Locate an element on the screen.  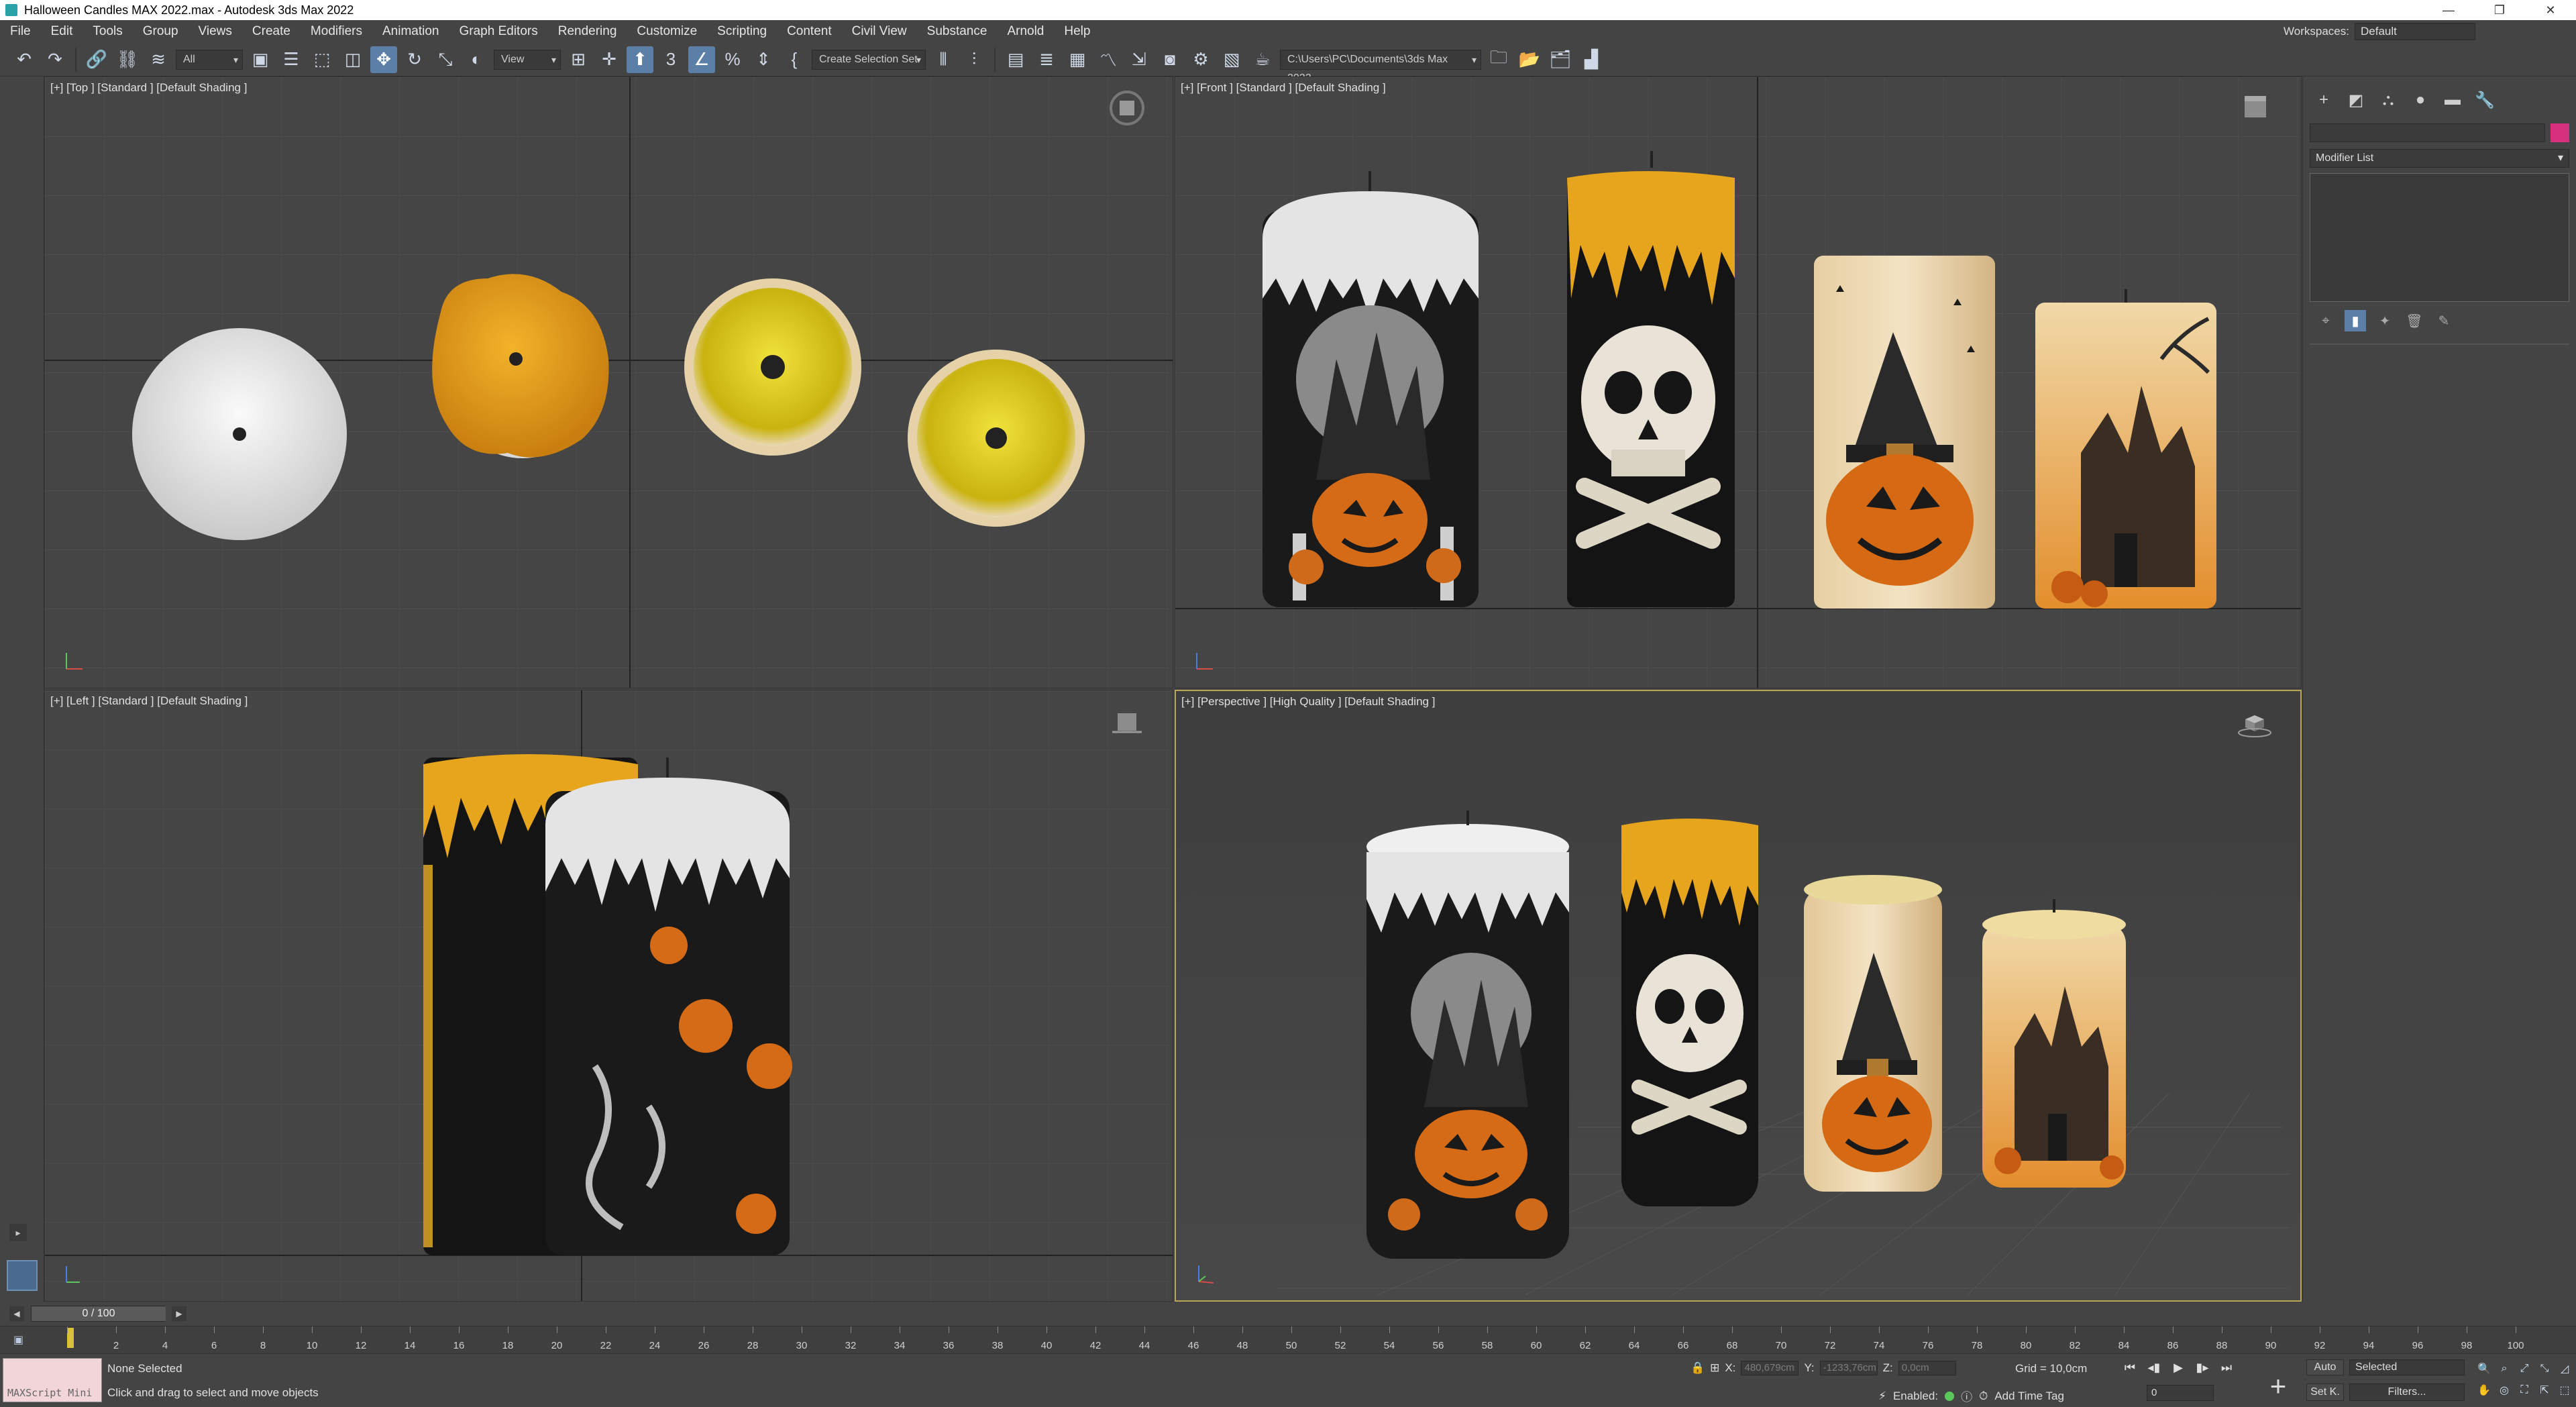
rectangular-selection-icon: ⬚ is located at coordinates (322, 59).